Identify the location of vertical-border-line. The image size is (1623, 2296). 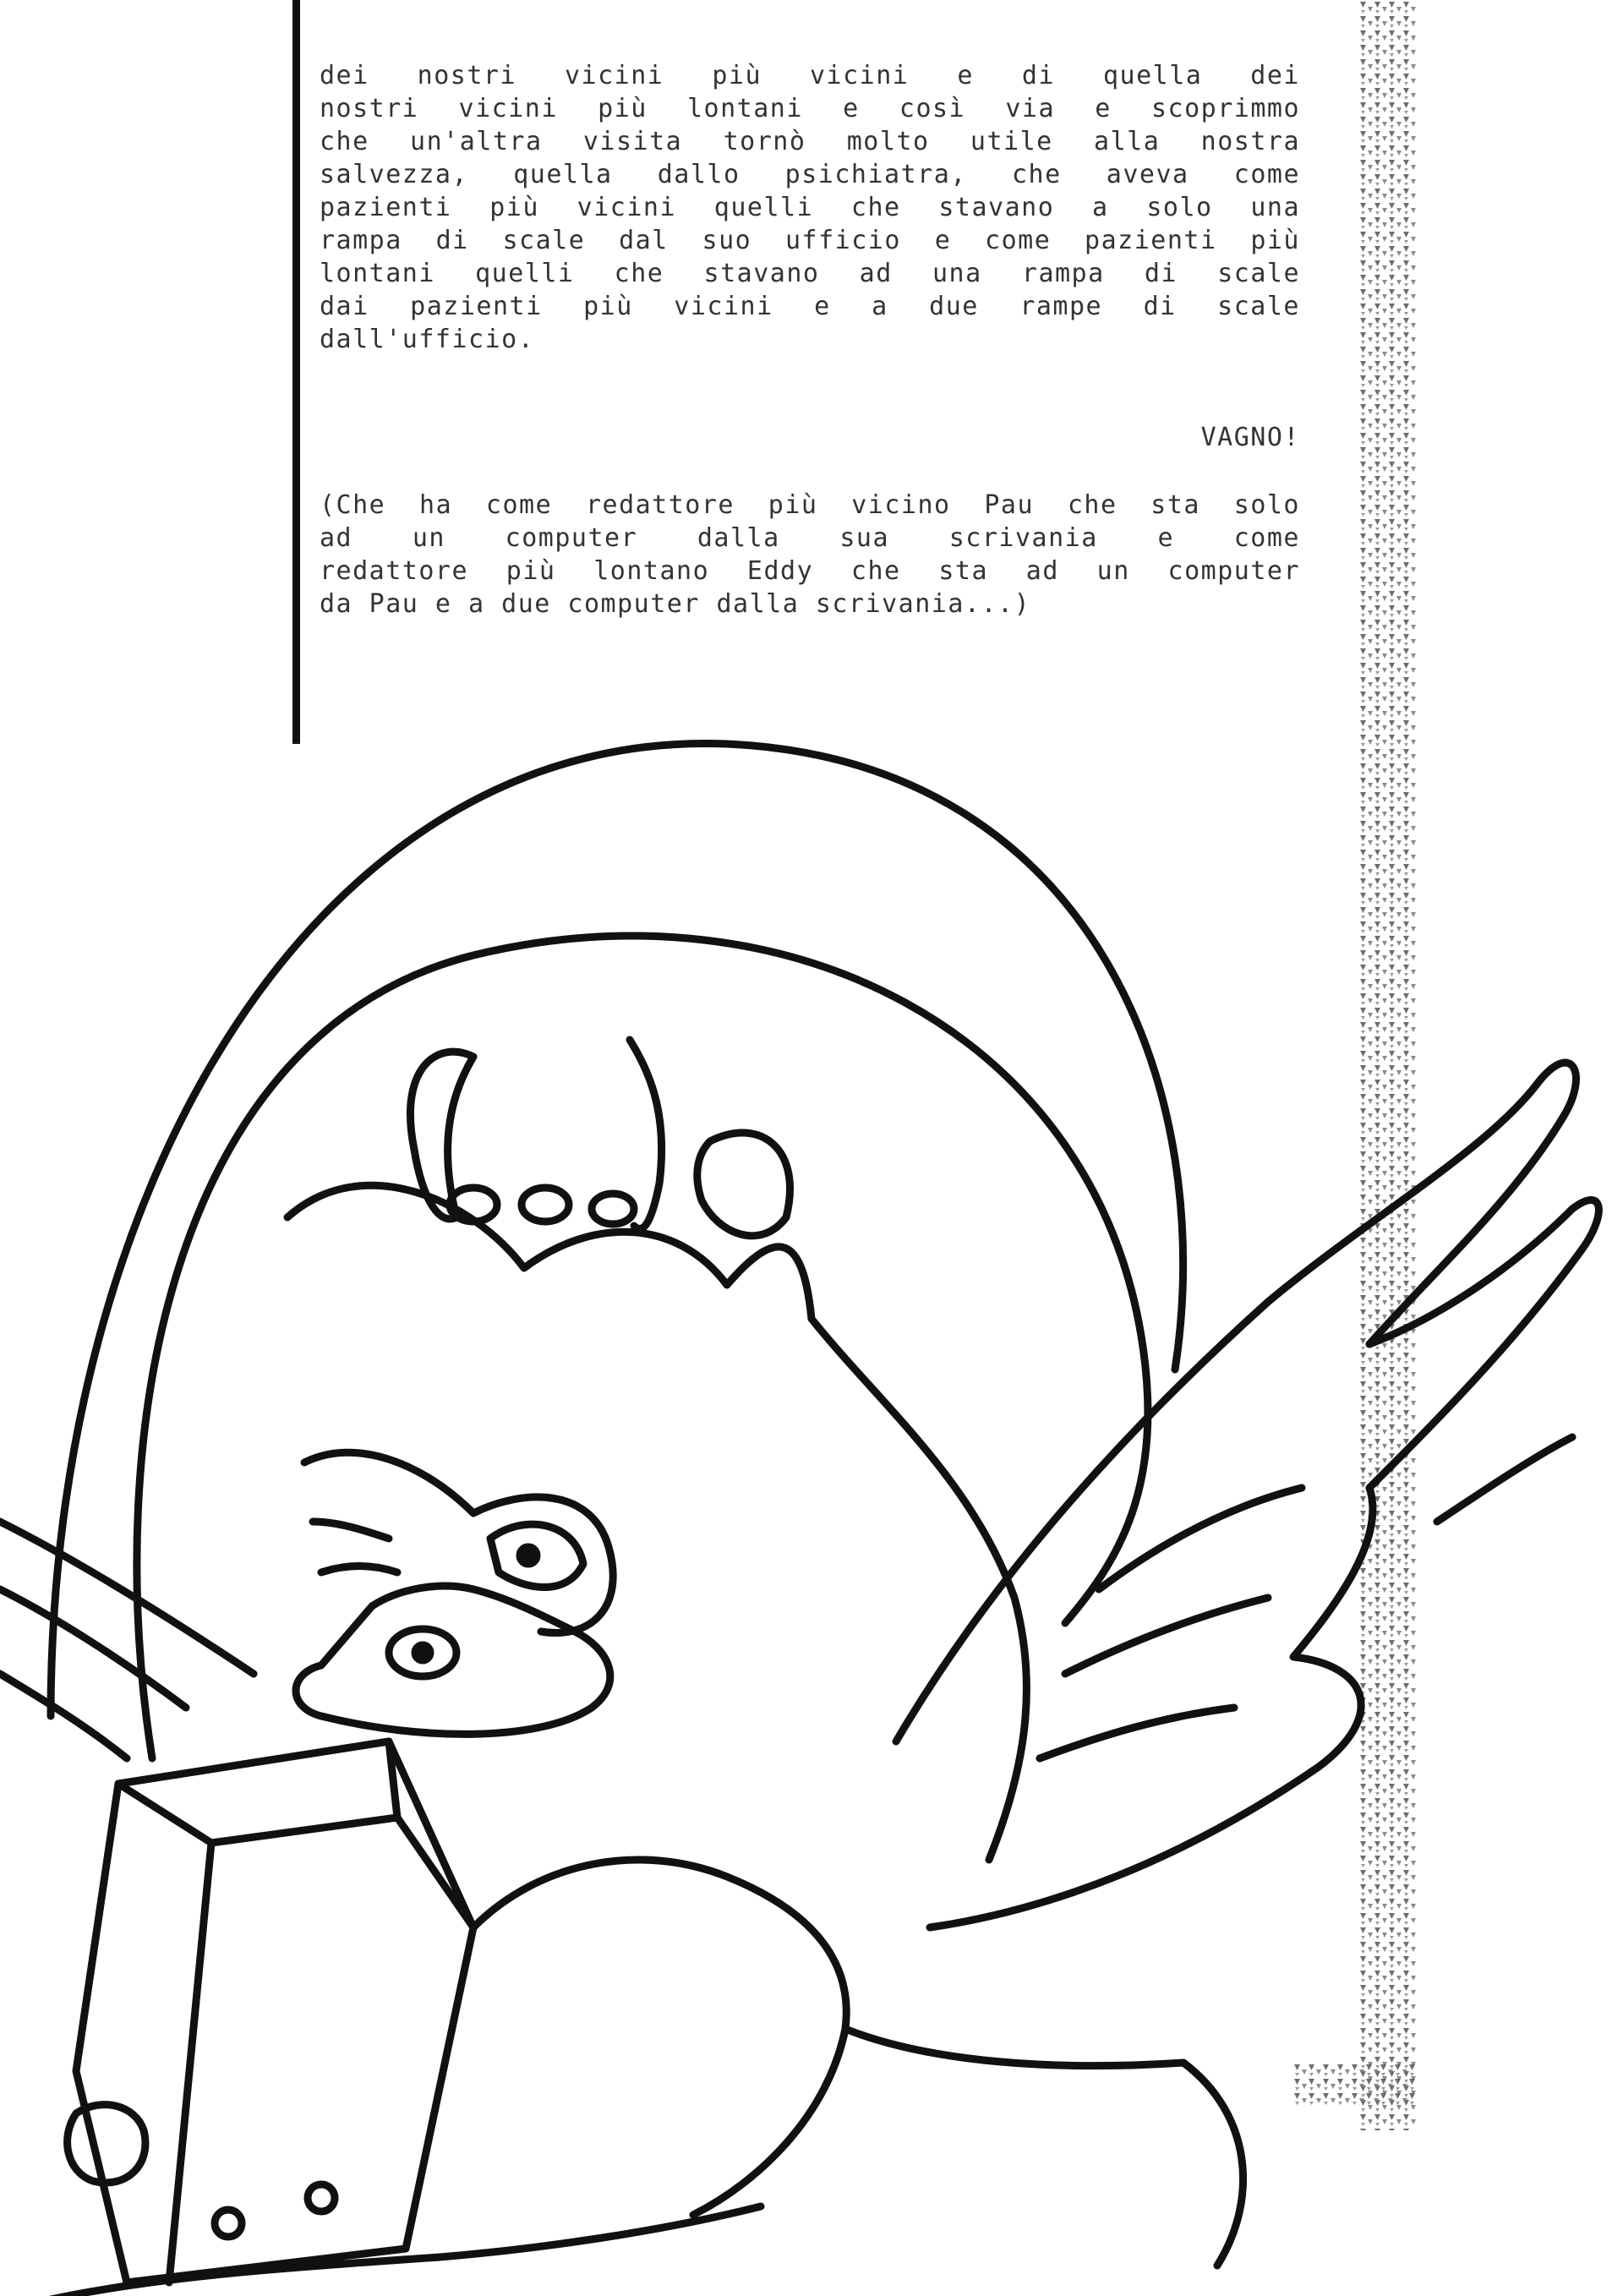
(296, 372).